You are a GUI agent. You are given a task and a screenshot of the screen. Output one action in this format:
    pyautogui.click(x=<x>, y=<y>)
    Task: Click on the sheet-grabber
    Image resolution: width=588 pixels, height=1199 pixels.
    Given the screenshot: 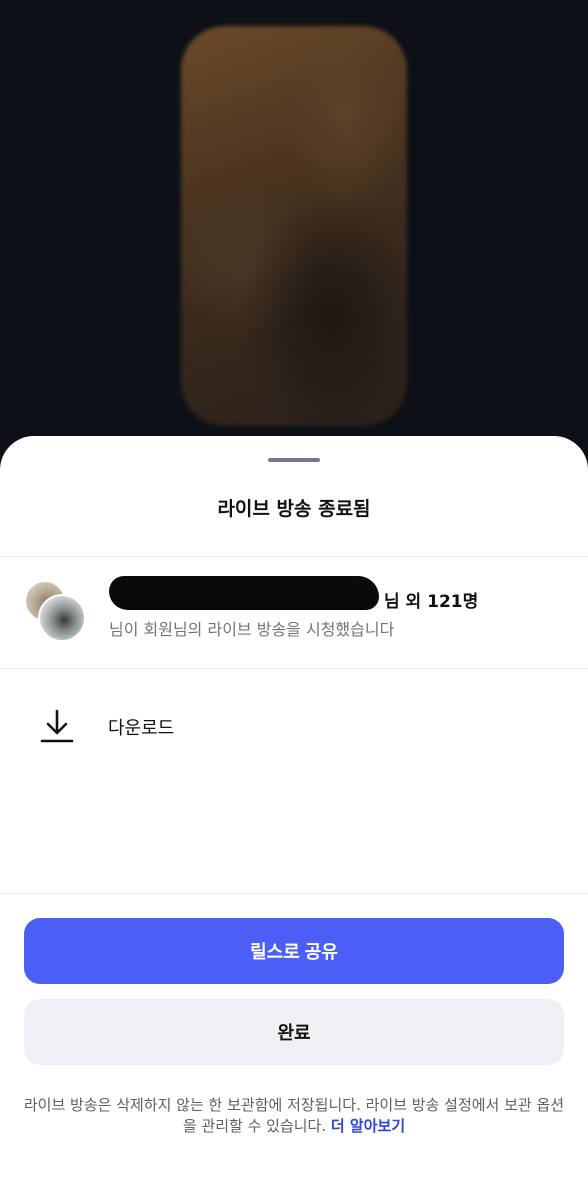 What is the action you would take?
    pyautogui.click(x=294, y=460)
    